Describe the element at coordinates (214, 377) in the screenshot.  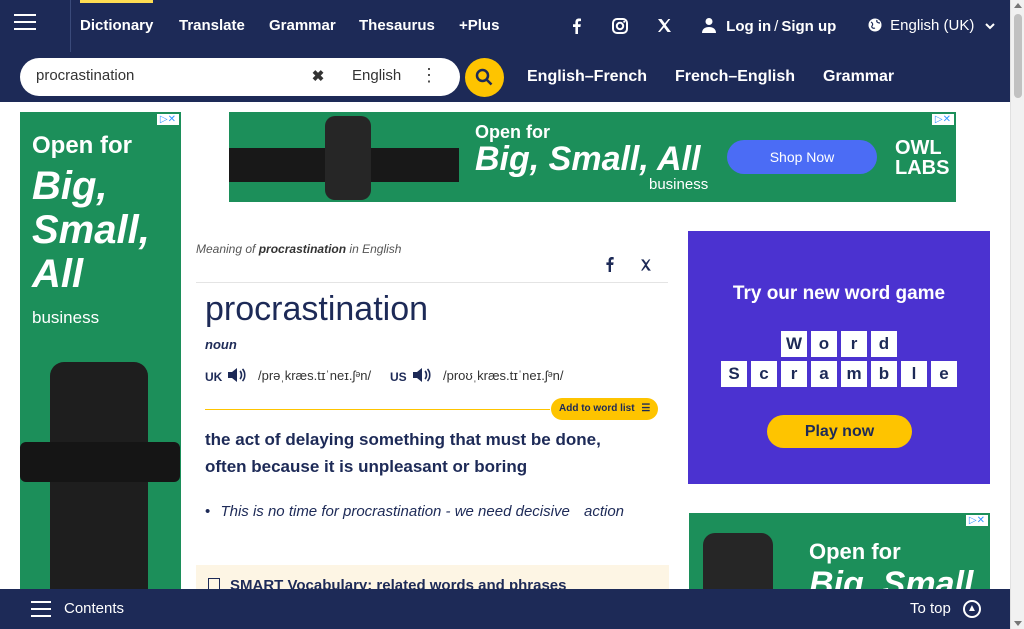
I see `uk-label: UK` at that location.